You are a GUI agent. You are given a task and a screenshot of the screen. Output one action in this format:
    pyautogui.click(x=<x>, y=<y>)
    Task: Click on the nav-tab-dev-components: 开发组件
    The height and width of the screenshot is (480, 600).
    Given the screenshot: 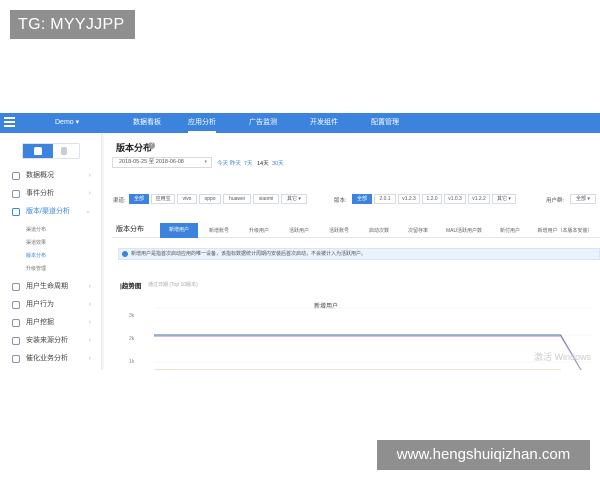 What is the action you would take?
    pyautogui.click(x=324, y=123)
    